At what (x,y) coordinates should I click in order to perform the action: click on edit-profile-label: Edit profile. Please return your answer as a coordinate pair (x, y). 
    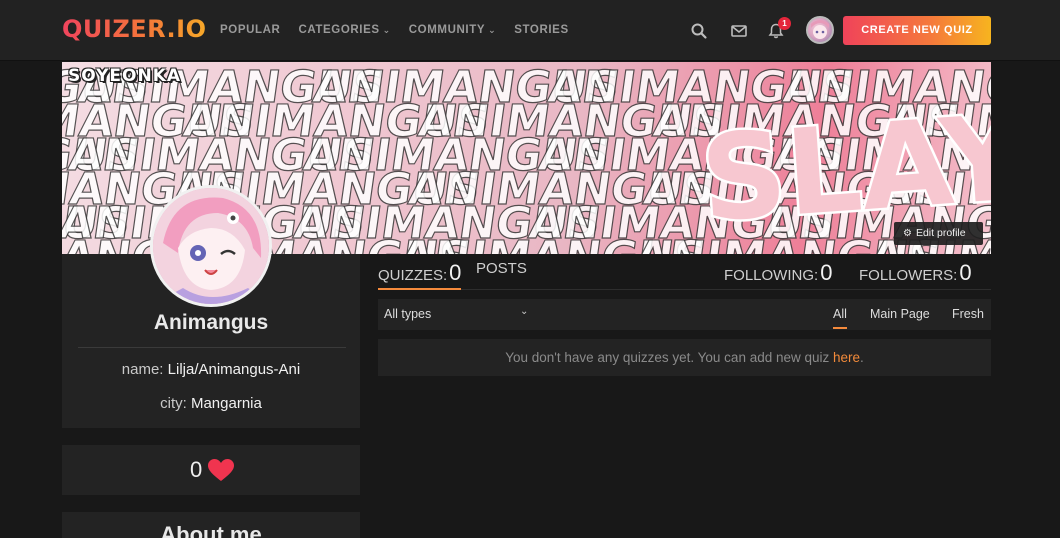
    Looking at the image, I should click on (940, 233).